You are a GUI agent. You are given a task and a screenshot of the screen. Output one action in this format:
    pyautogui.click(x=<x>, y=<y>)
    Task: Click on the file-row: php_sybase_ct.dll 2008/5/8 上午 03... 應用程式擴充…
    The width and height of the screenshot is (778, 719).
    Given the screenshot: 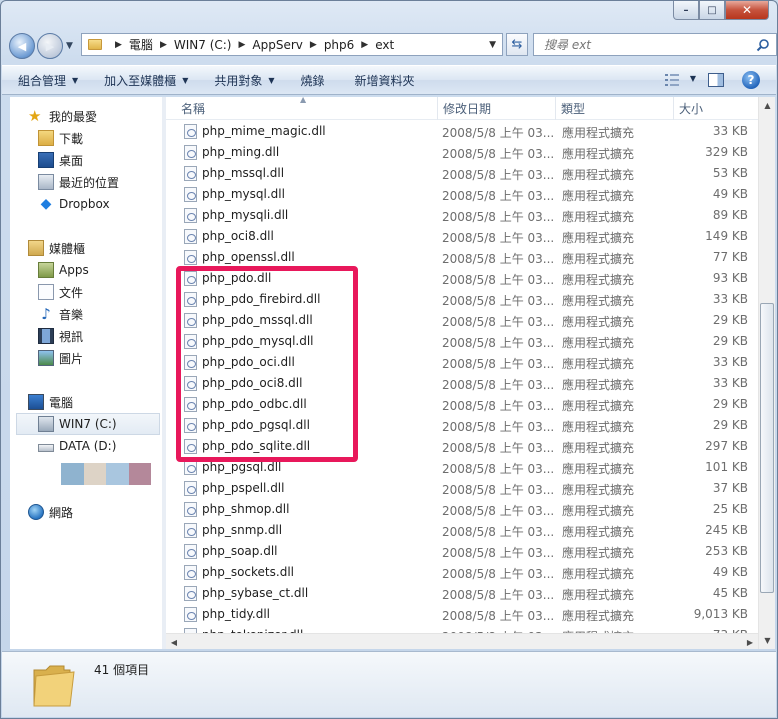 What is the action you would take?
    pyautogui.click(x=462, y=593)
    